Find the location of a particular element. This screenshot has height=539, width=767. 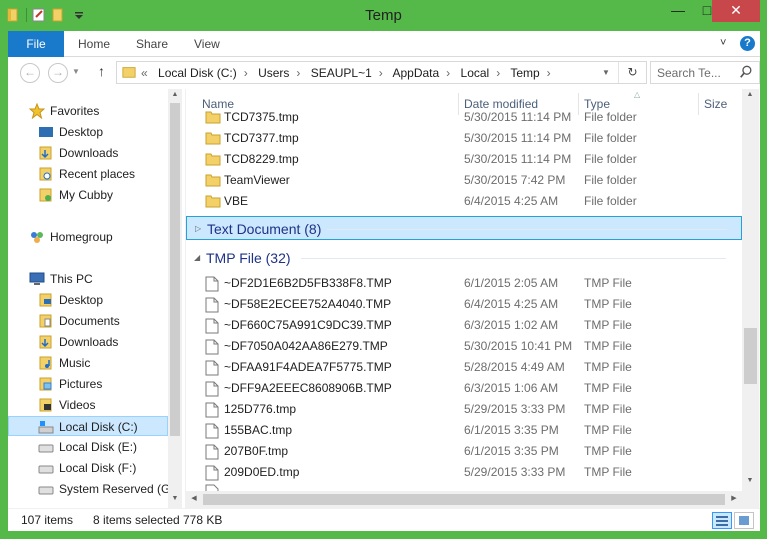

group-tmp-file: ◢ TMP File (32) is located at coordinates (464, 258).